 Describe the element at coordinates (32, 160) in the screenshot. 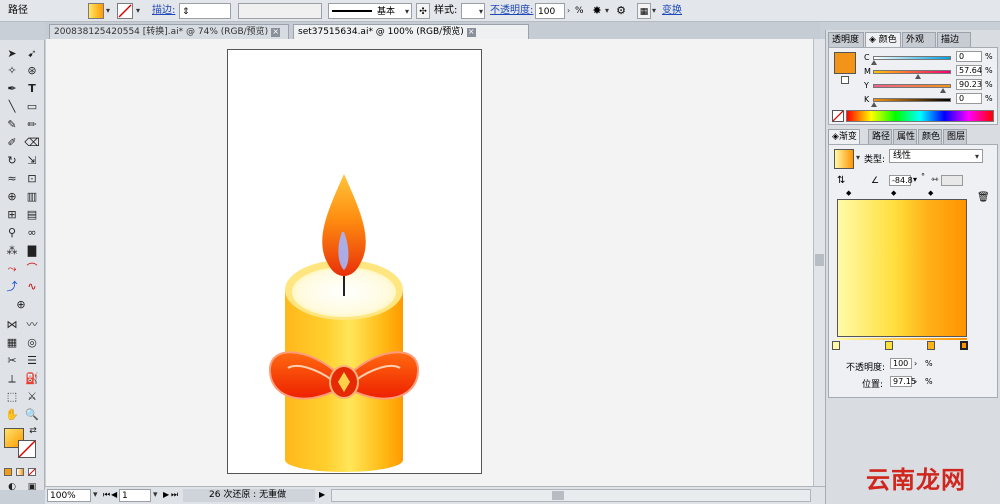

I see `scale-tool-icon: ⇲` at that location.